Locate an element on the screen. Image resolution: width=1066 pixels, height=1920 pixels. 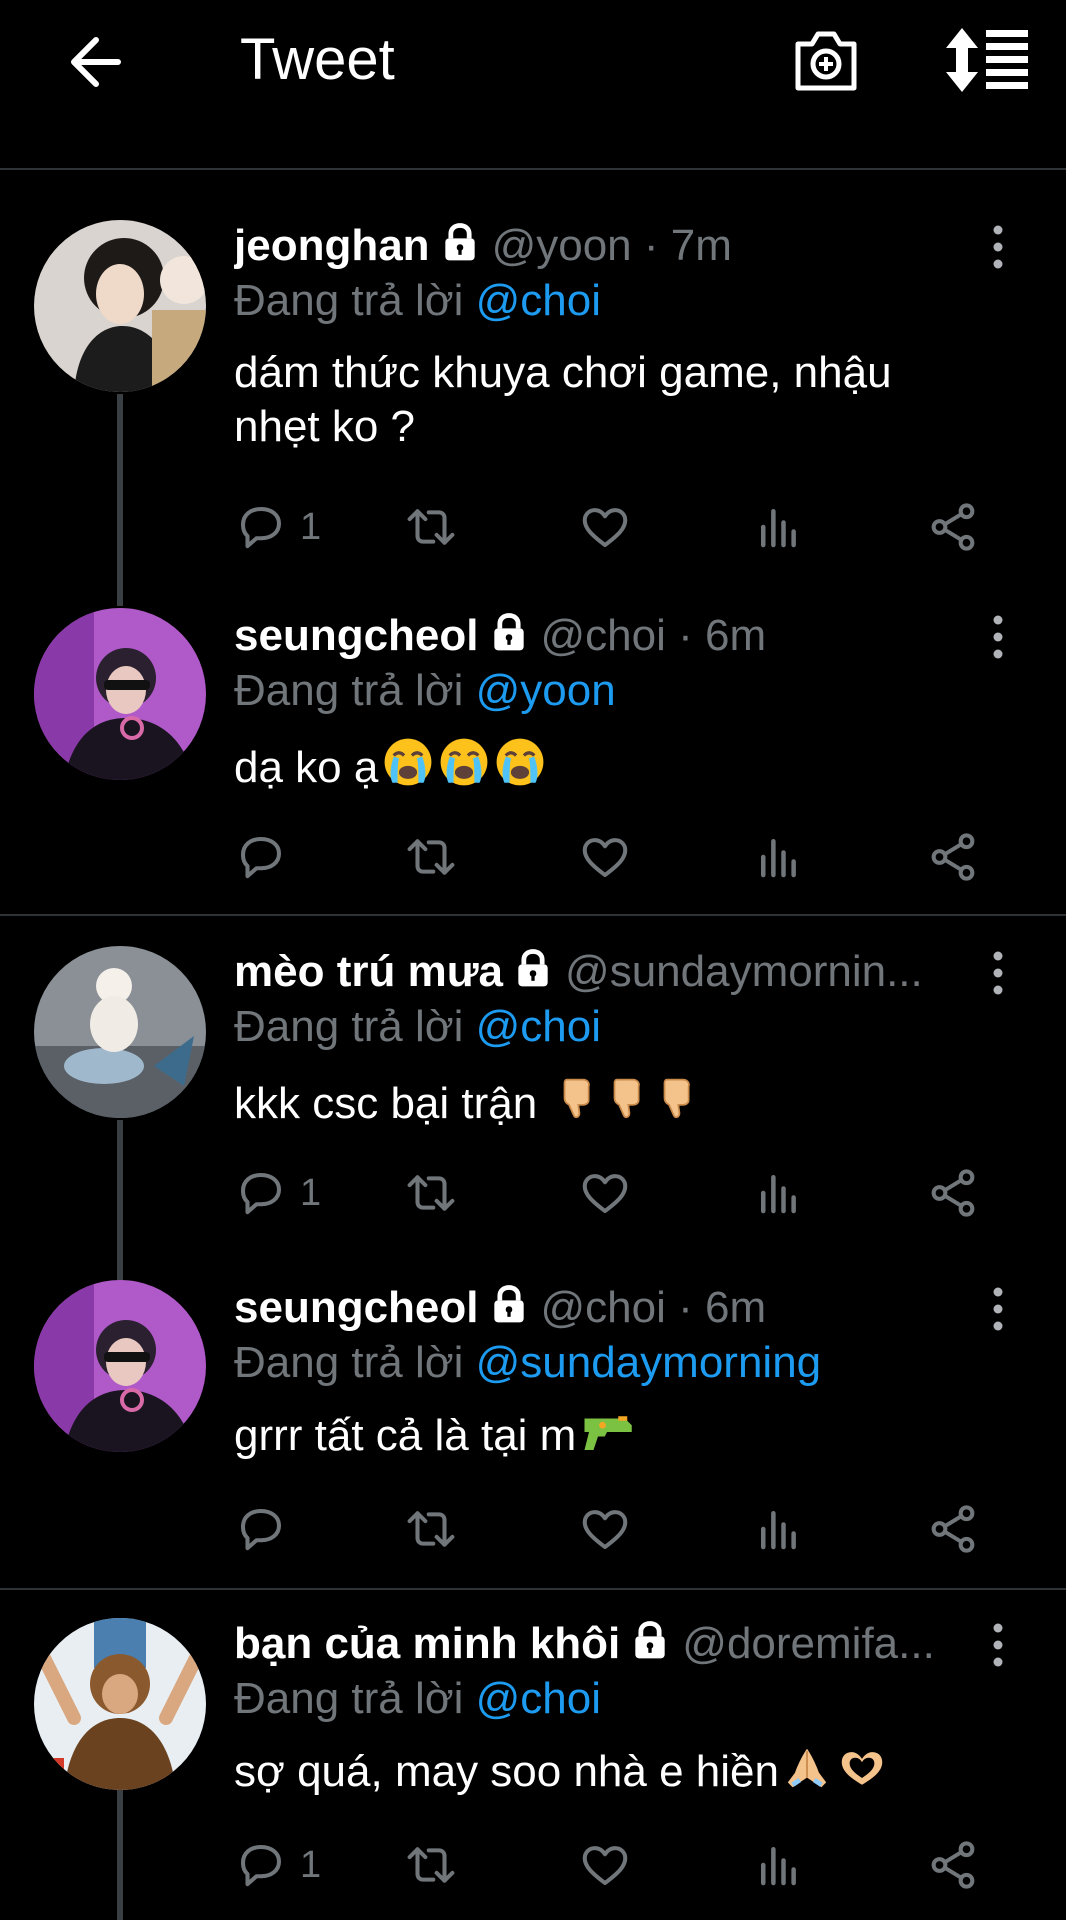
sort-list-icon is located at coordinates (986, 60).